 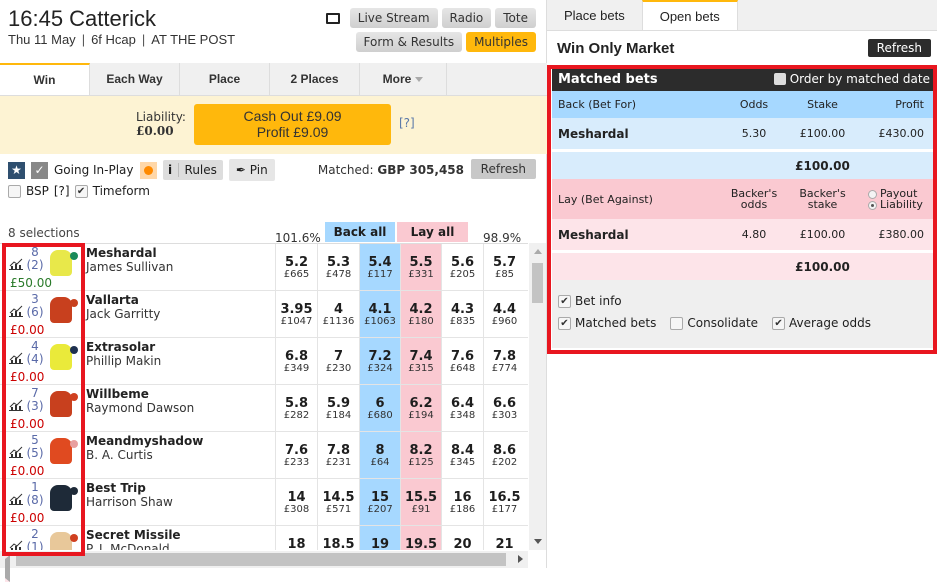 I want to click on scroll-right-icon, so click(x=520, y=559).